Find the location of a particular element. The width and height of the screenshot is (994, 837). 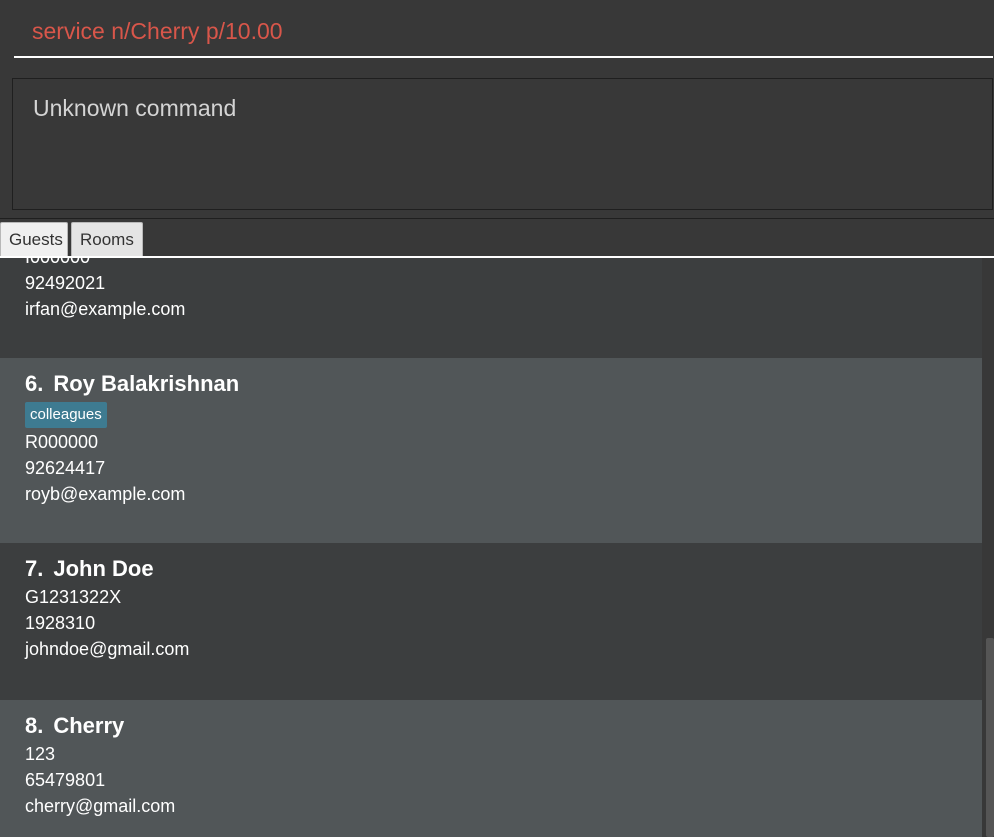

tag-badge: colleagues is located at coordinates (66, 415).